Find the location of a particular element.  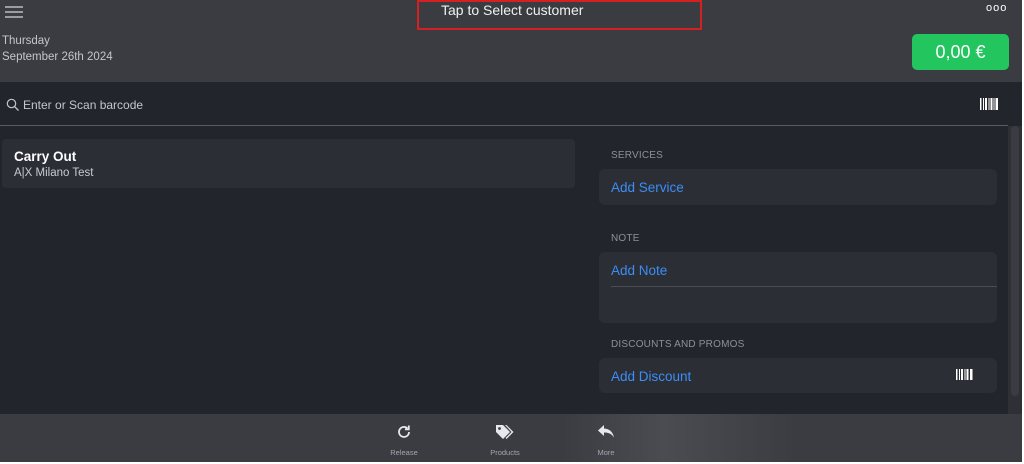

reply-icon is located at coordinates (606, 431).